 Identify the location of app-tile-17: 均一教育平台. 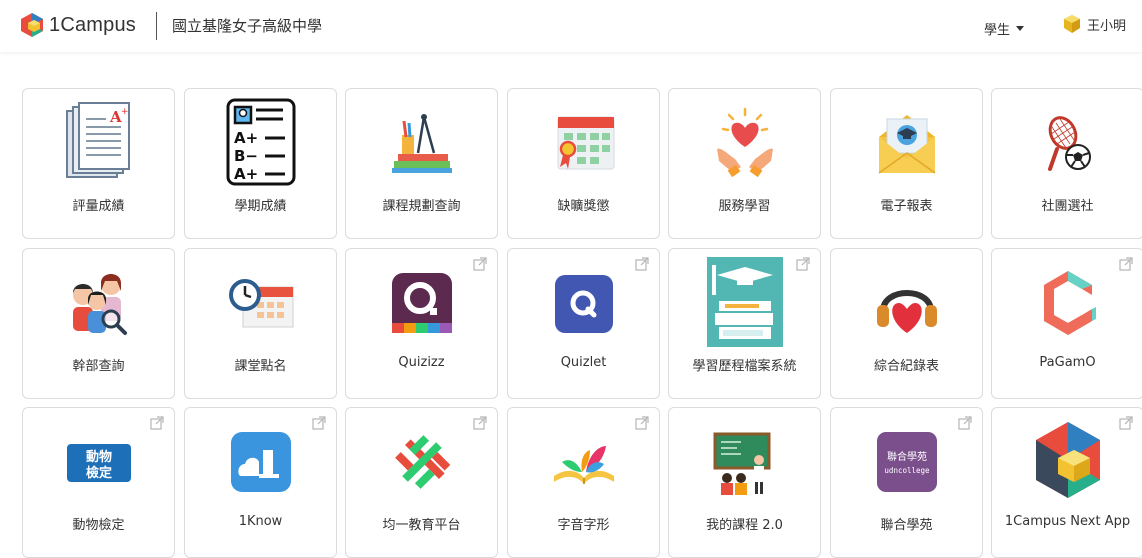
(421, 482).